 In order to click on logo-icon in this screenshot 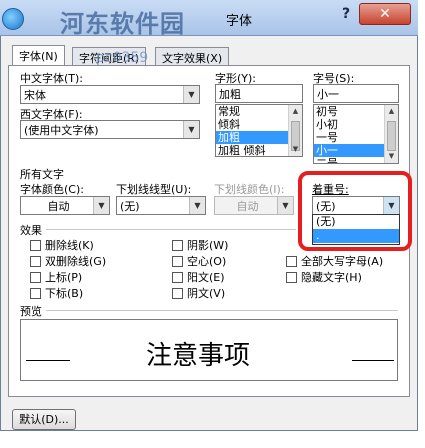, I will do `click(13, 19)`.